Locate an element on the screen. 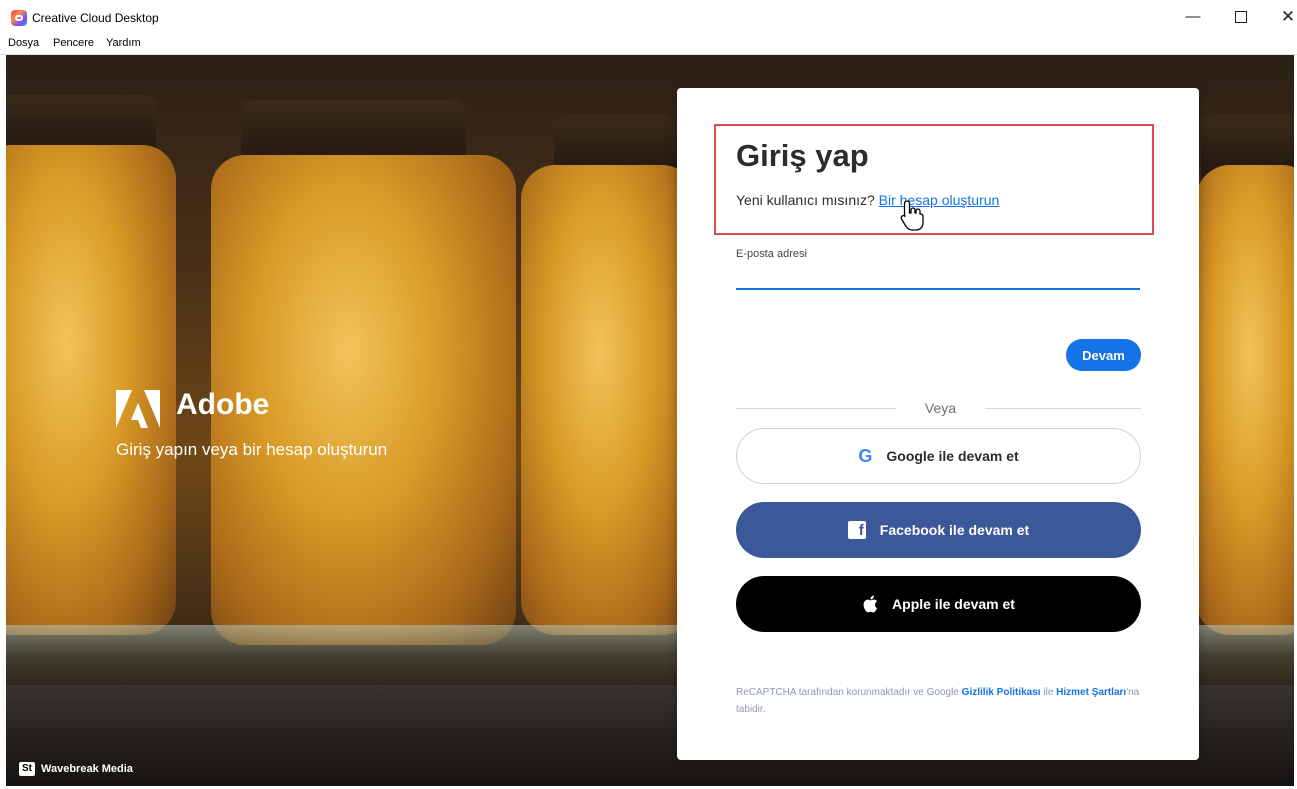 This screenshot has height=789, width=1297. create-account-link: Bir hesap oluşturun is located at coordinates (939, 200).